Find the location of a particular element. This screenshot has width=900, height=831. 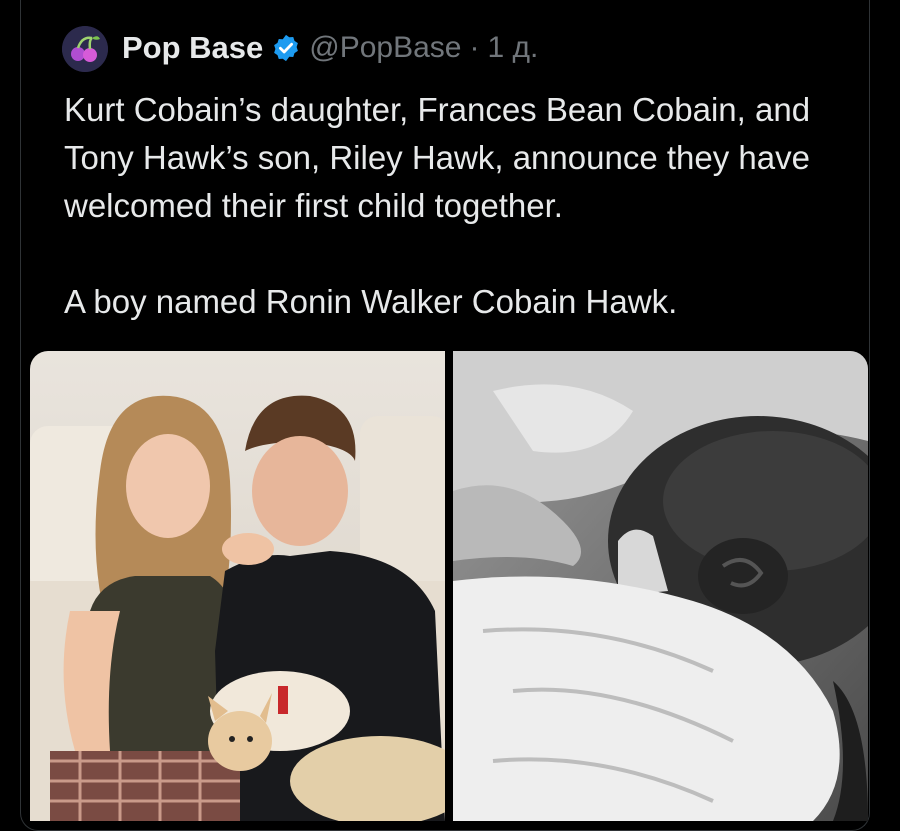

avatar is located at coordinates (85, 49).